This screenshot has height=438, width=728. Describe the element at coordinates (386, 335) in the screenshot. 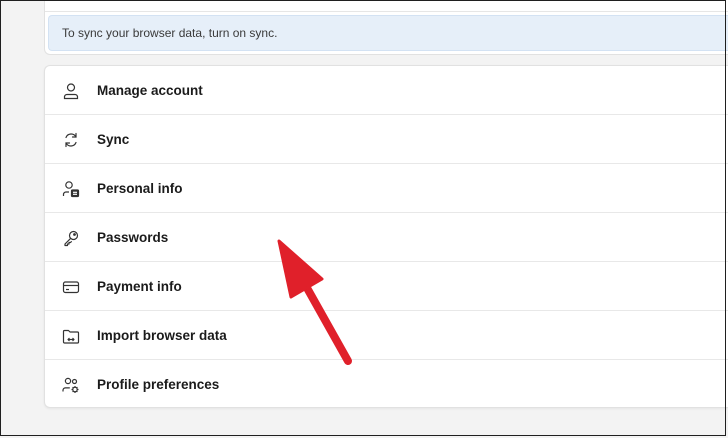

I see `menu-item-import-browser-data: Import browser data` at that location.